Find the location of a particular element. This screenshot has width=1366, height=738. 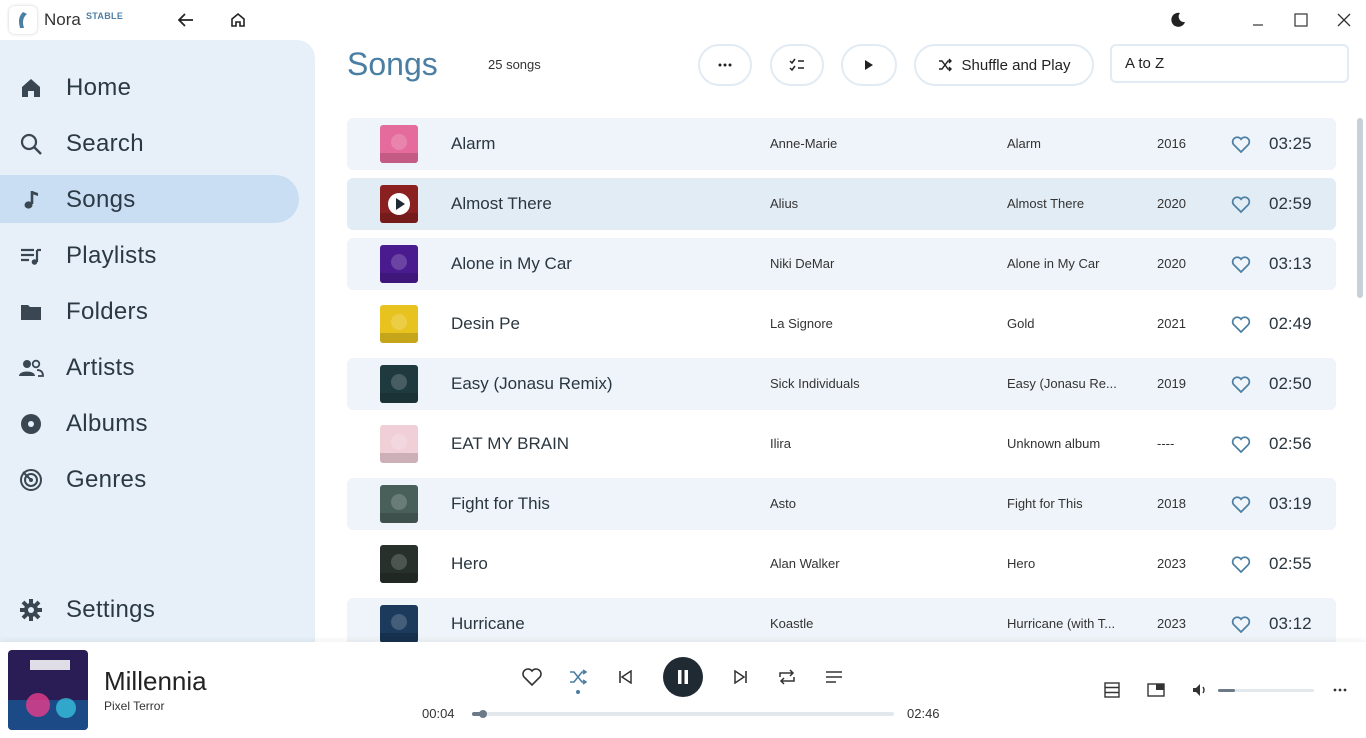

queue-icon is located at coordinates (1112, 690).